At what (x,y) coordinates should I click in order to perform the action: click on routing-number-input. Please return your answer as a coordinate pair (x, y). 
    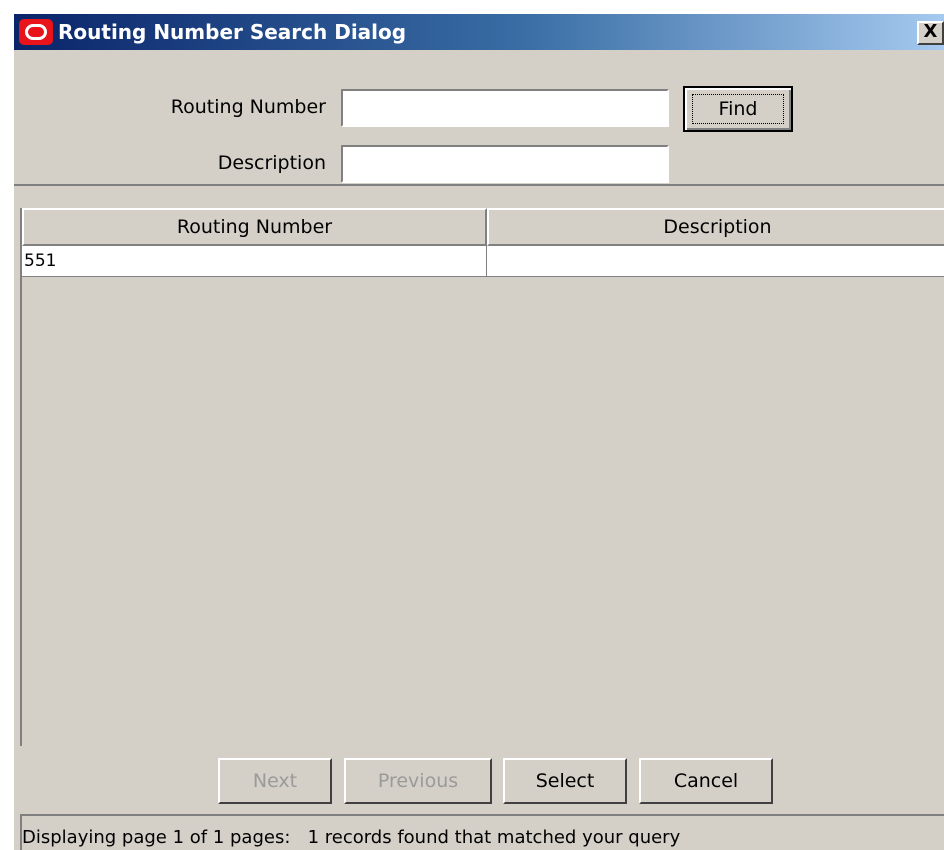
    Looking at the image, I should click on (505, 108).